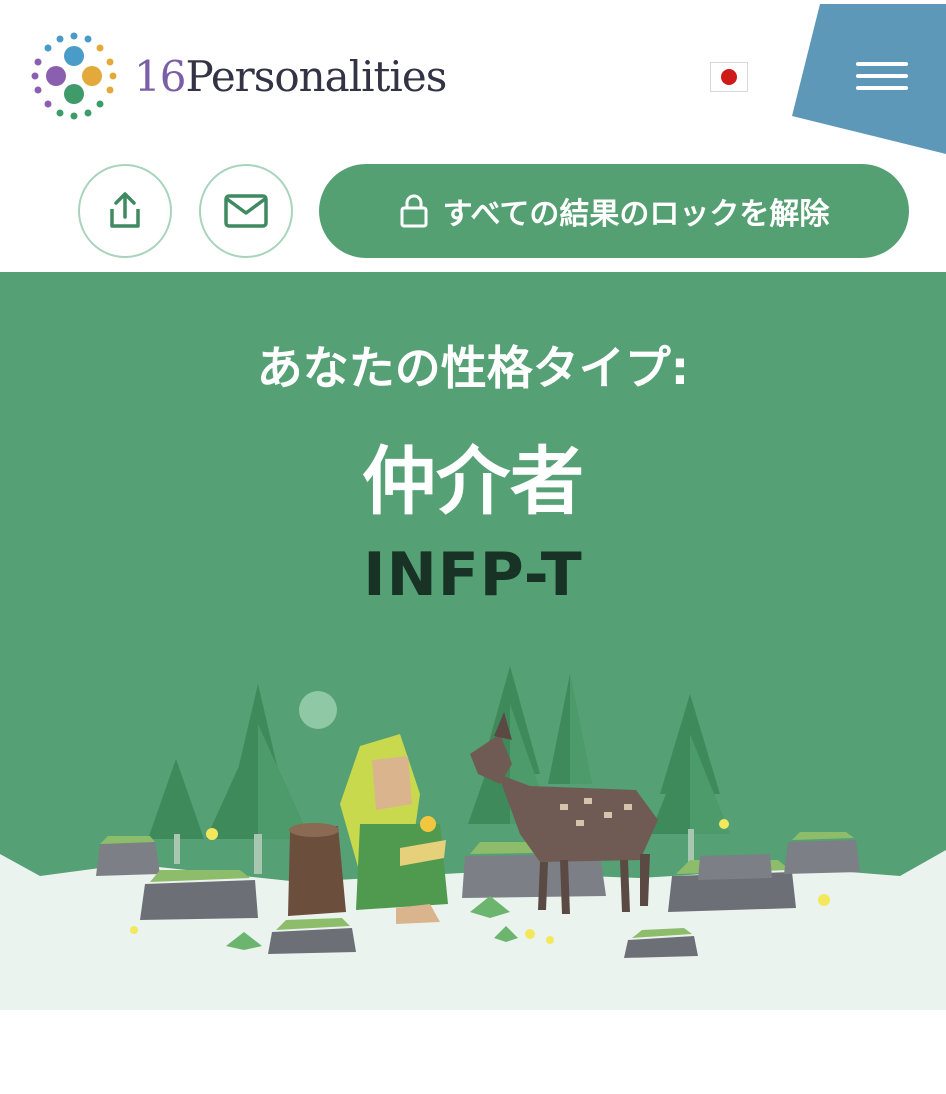 The image size is (946, 1094). Describe the element at coordinates (473, 368) in the screenshot. I see `result-subtitle: あなたの性格タイプ:` at that location.